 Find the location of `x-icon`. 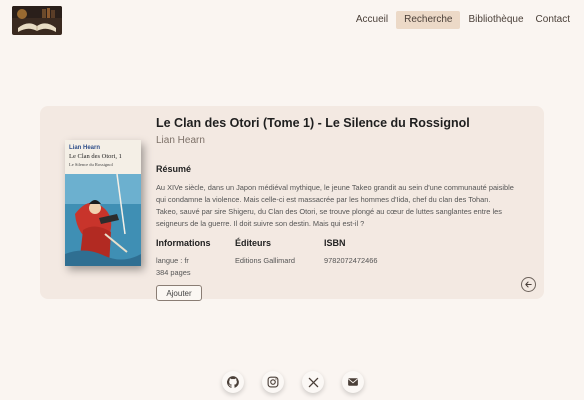

x-icon is located at coordinates (313, 382).